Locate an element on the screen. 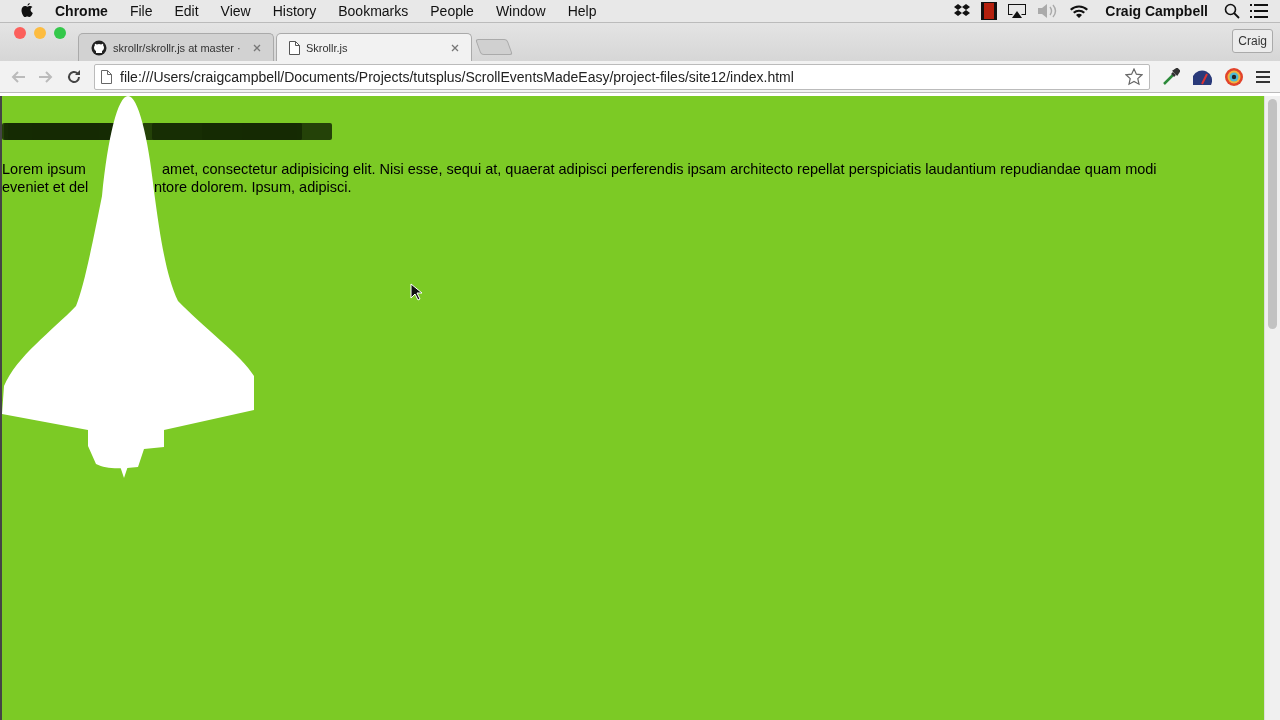 Image resolution: width=1280 pixels, height=720 pixels. app-menu: Chrome is located at coordinates (81, 11).